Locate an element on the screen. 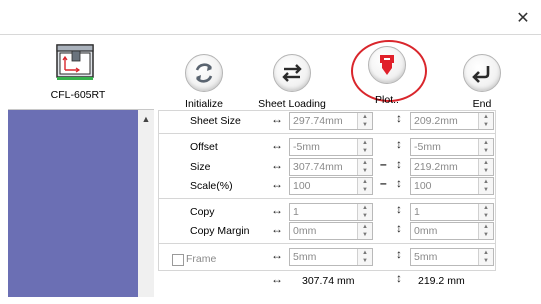  copy-y-field: ▲▼ is located at coordinates (452, 212).